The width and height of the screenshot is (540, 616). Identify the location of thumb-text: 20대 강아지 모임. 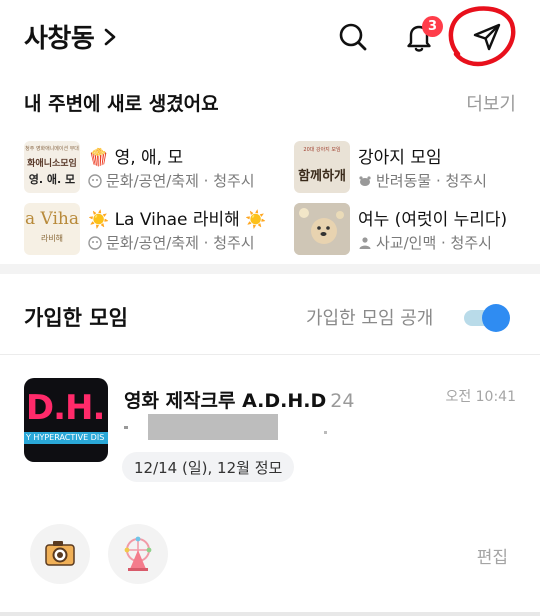
(322, 150).